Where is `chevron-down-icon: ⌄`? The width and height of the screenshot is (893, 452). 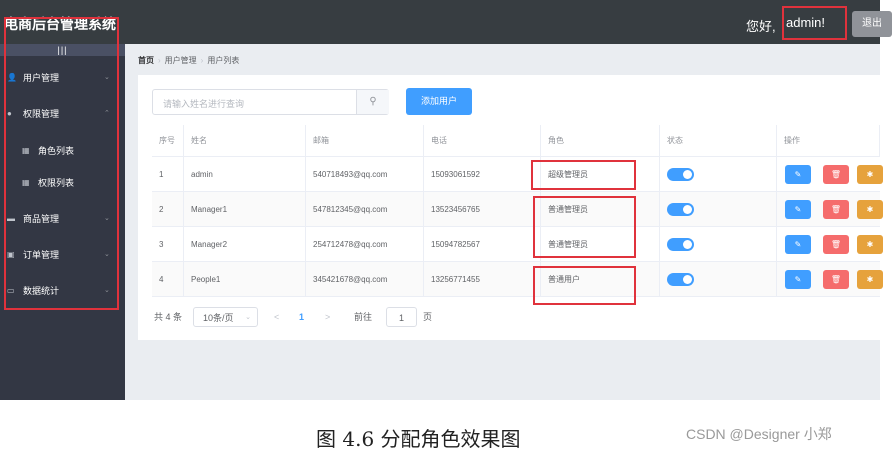 chevron-down-icon: ⌄ is located at coordinates (248, 317).